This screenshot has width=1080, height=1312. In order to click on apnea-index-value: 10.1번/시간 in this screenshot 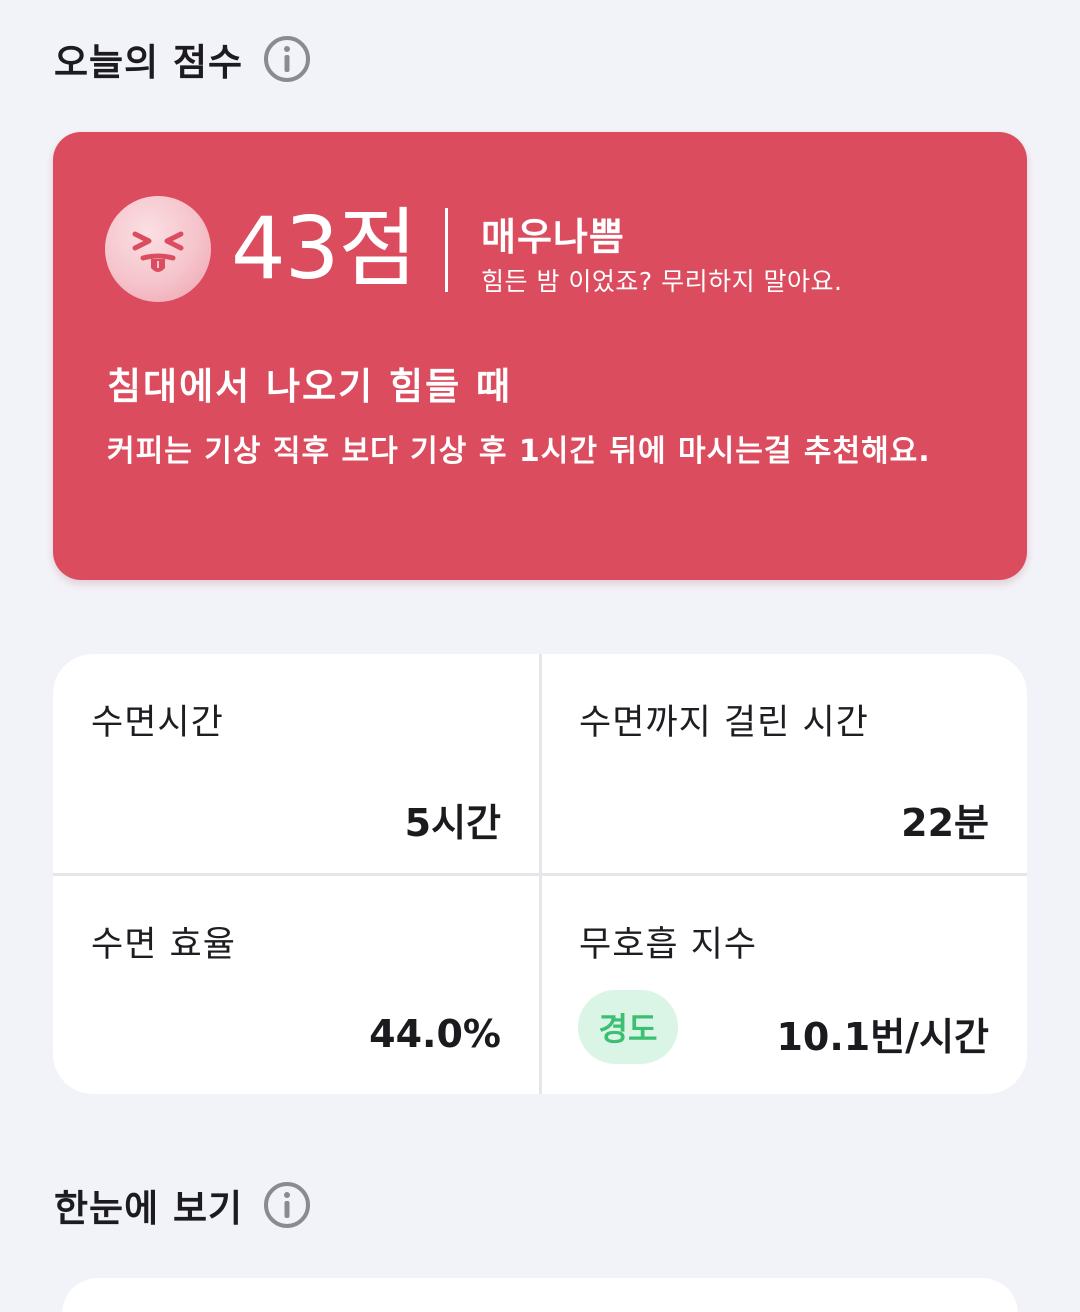, I will do `click(882, 1037)`.